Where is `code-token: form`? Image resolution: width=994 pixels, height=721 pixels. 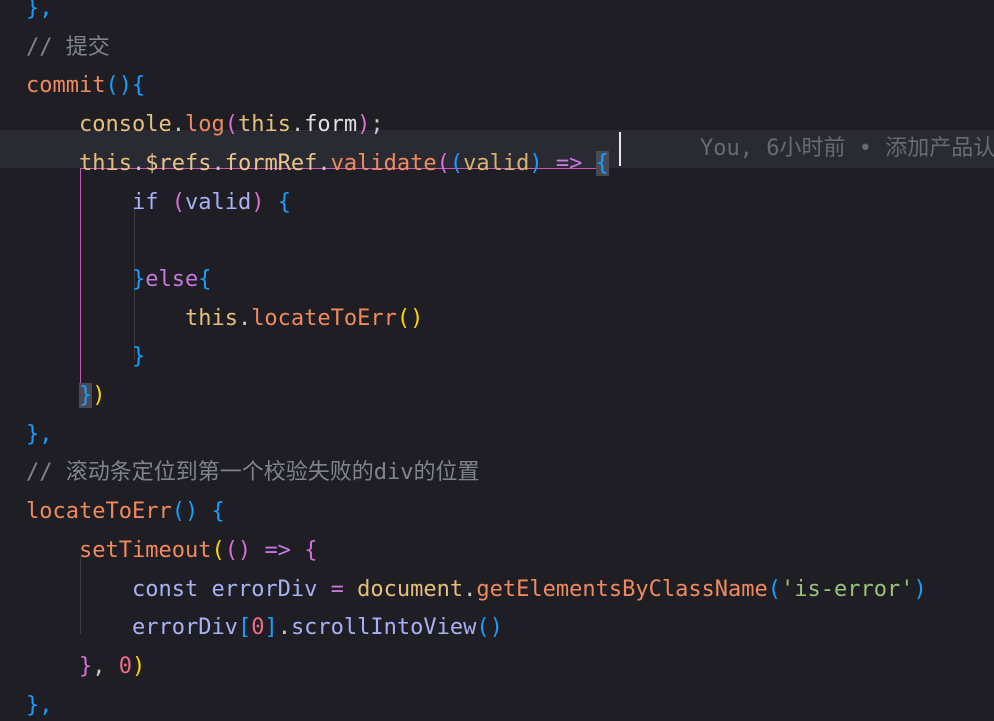 code-token: form is located at coordinates (331, 125).